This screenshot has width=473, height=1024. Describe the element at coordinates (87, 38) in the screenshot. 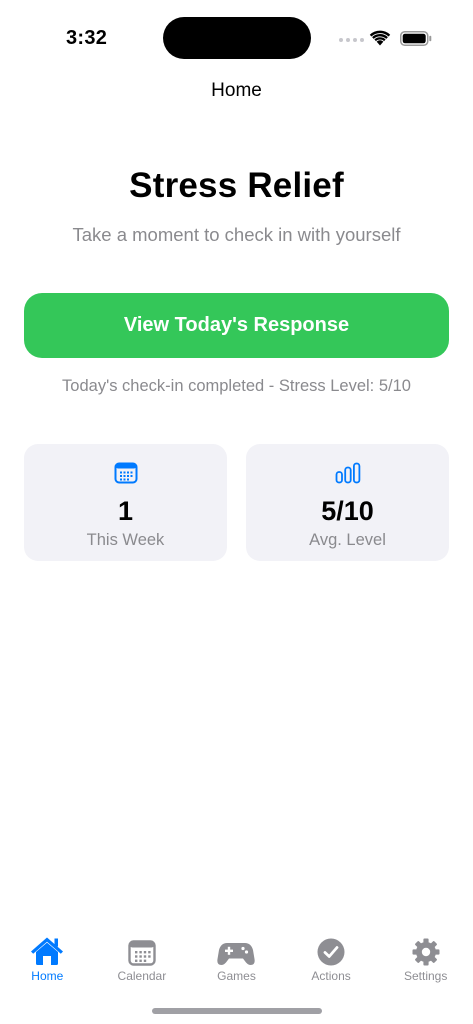

I see `status-time: 3:32` at that location.